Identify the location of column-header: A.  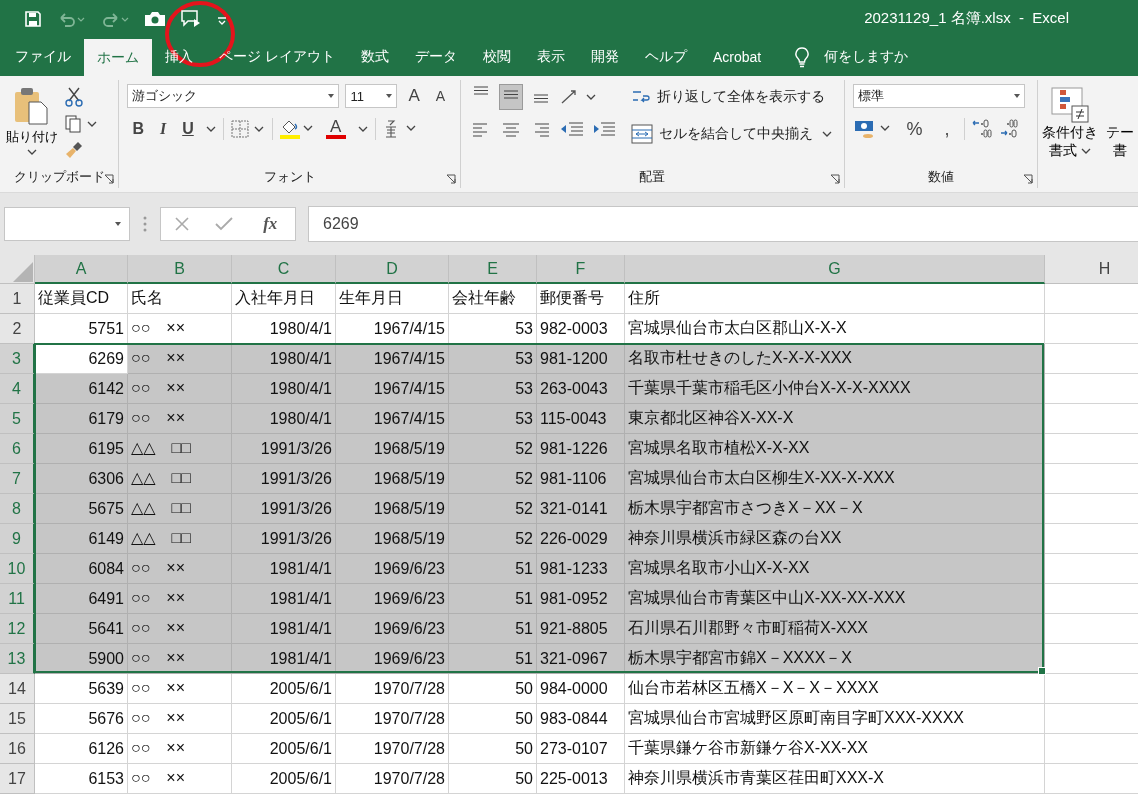
(81, 269).